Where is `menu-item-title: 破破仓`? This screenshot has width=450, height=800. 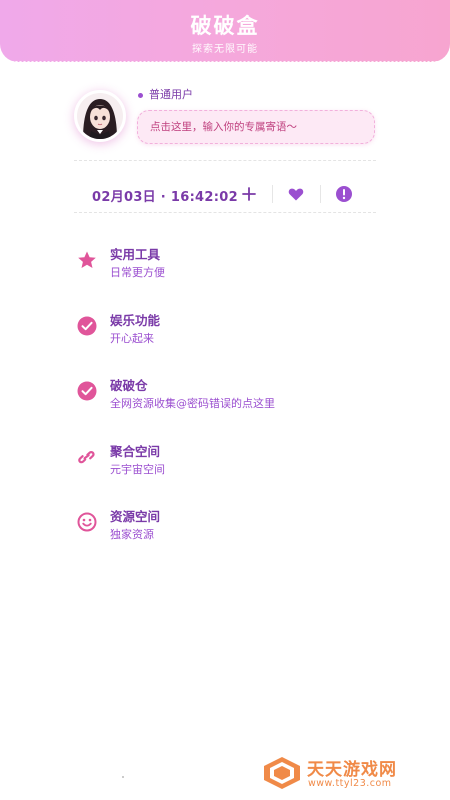 menu-item-title: 破破仓 is located at coordinates (129, 385).